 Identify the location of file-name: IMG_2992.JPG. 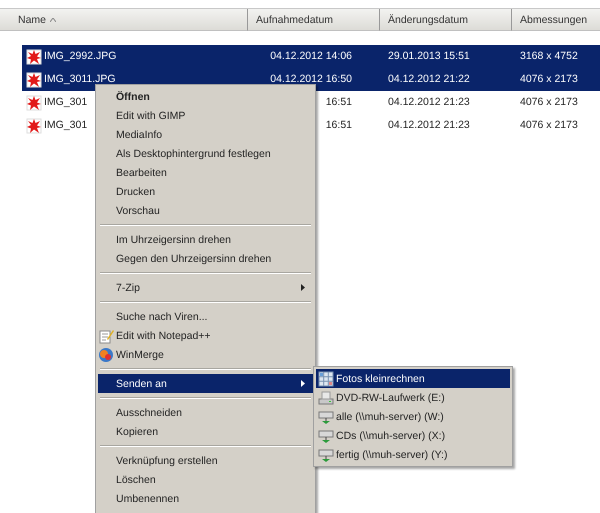
(80, 56).